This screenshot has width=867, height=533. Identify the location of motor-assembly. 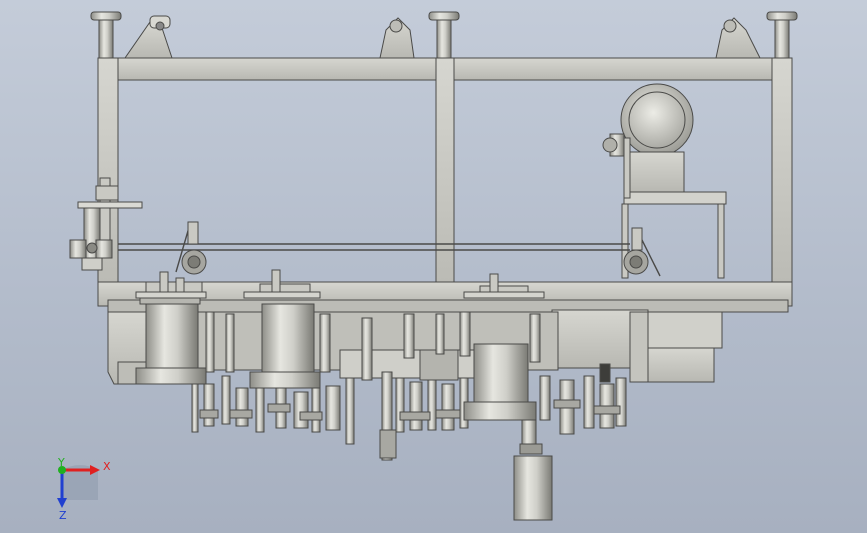
(664, 181).